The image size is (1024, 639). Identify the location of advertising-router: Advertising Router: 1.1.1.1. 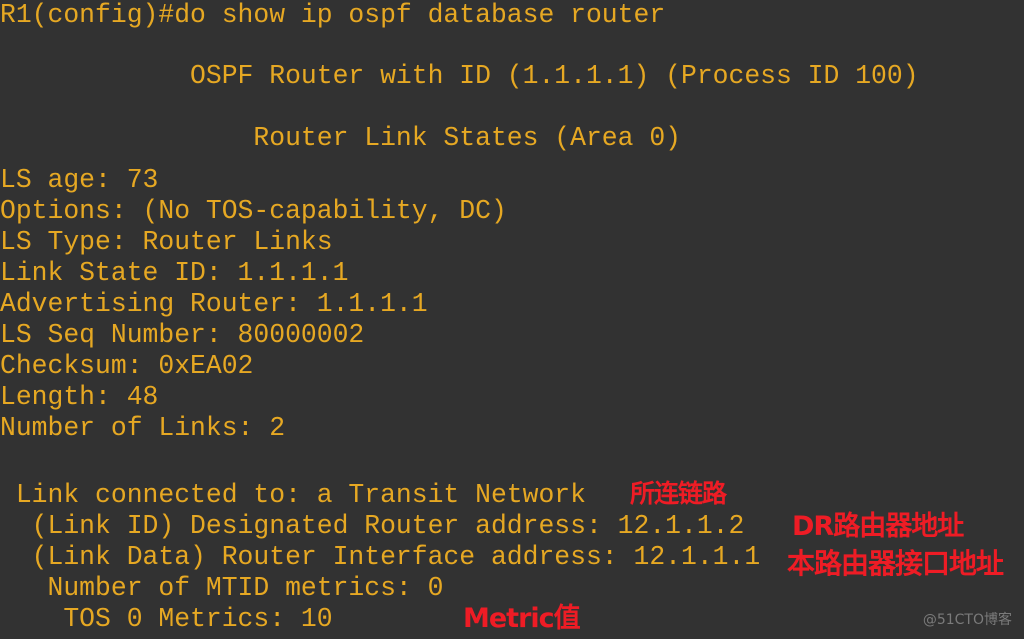
(214, 304).